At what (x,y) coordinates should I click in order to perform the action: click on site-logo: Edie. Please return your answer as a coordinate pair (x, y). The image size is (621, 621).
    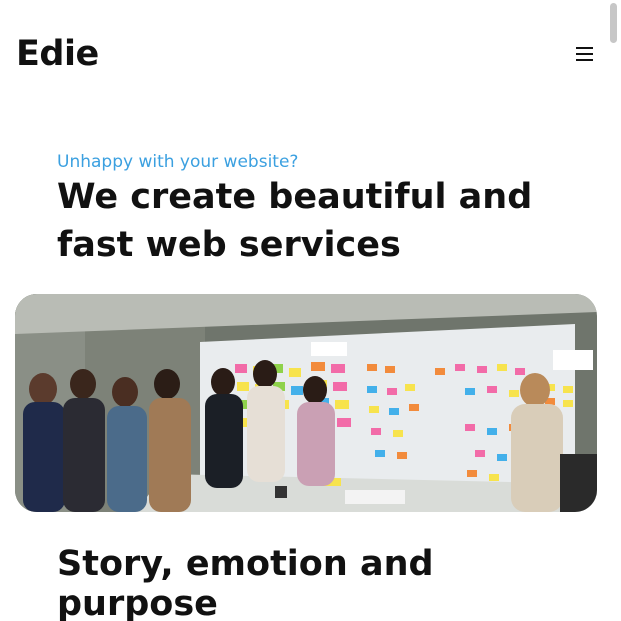
    Looking at the image, I should click on (57, 54).